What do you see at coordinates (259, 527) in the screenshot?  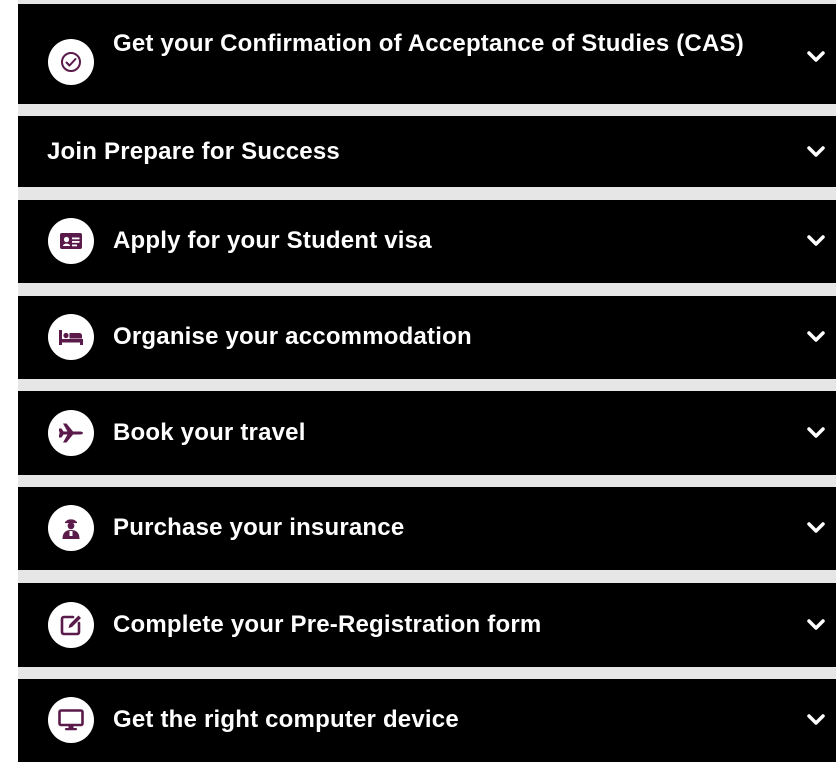 I see `accordion-item-label: Purchase your insurance` at bounding box center [259, 527].